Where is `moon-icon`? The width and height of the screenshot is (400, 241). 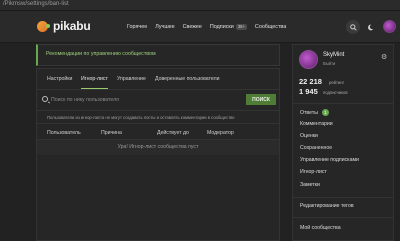 moon-icon is located at coordinates (370, 27).